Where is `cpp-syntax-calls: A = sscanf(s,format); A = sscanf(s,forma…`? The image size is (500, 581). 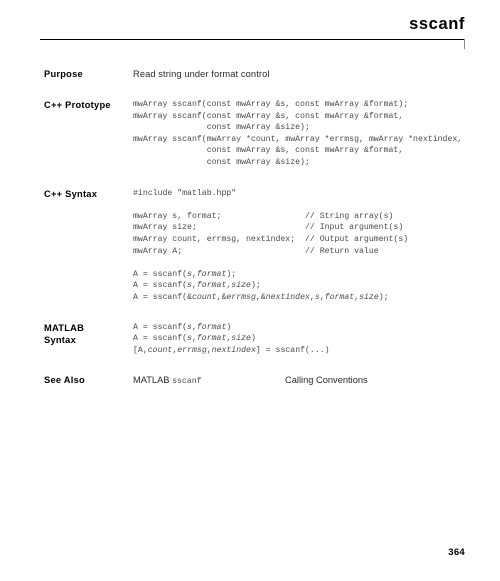
cpp-syntax-calls: A = sscanf(s,format); A = sscanf(s,forma… is located at coordinates (261, 285).